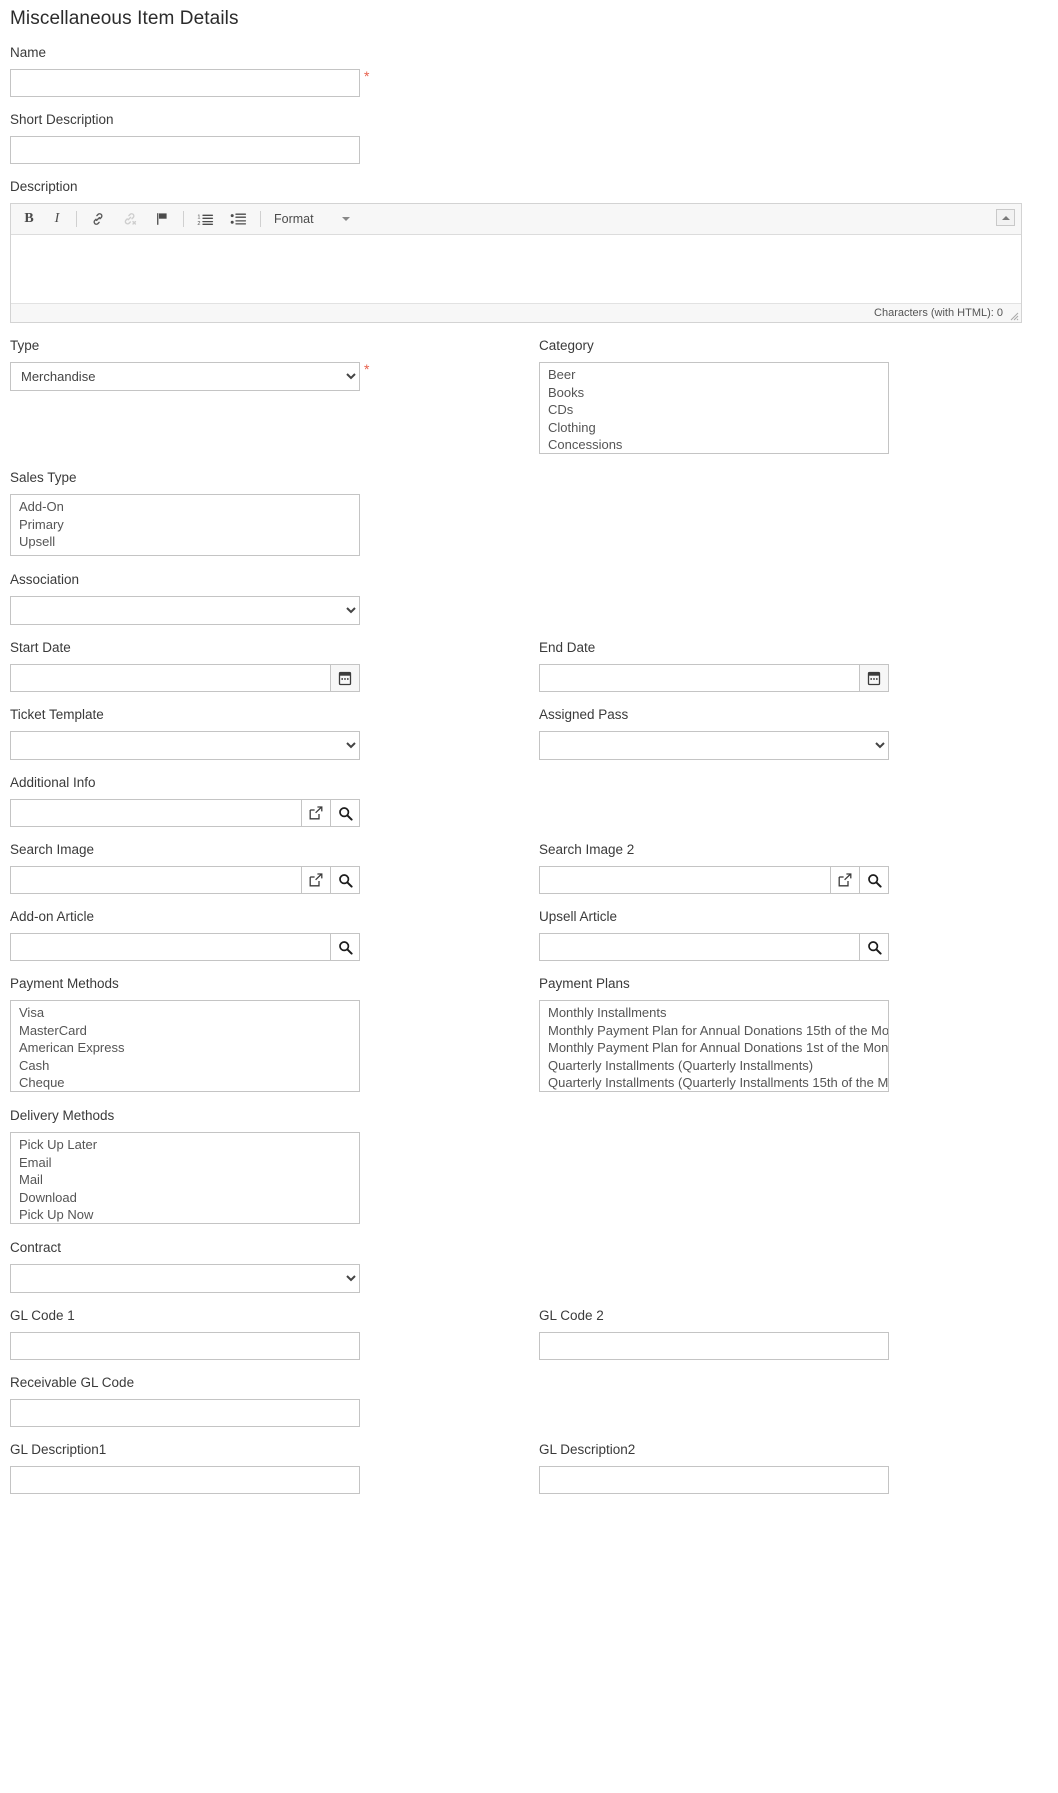  What do you see at coordinates (938, 313) in the screenshot?
I see `character-count: Characters (with HTML): 0` at bounding box center [938, 313].